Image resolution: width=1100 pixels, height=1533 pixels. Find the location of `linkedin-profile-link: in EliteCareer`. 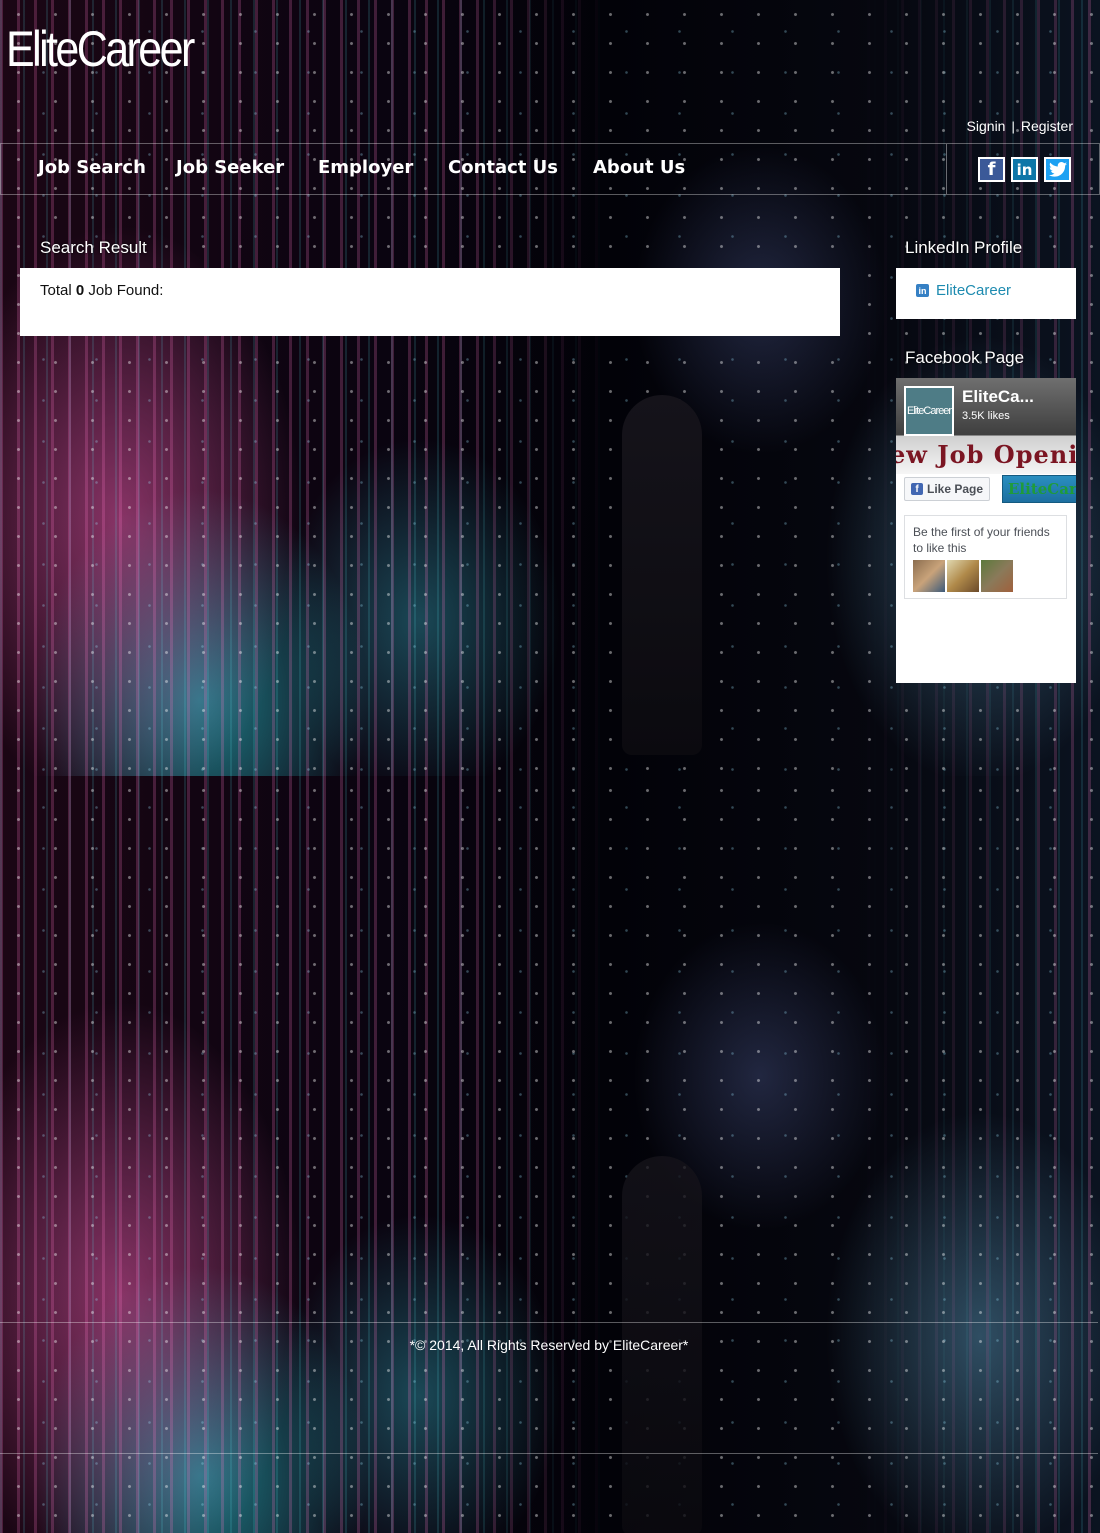

linkedin-profile-link: in EliteCareer is located at coordinates (963, 290).